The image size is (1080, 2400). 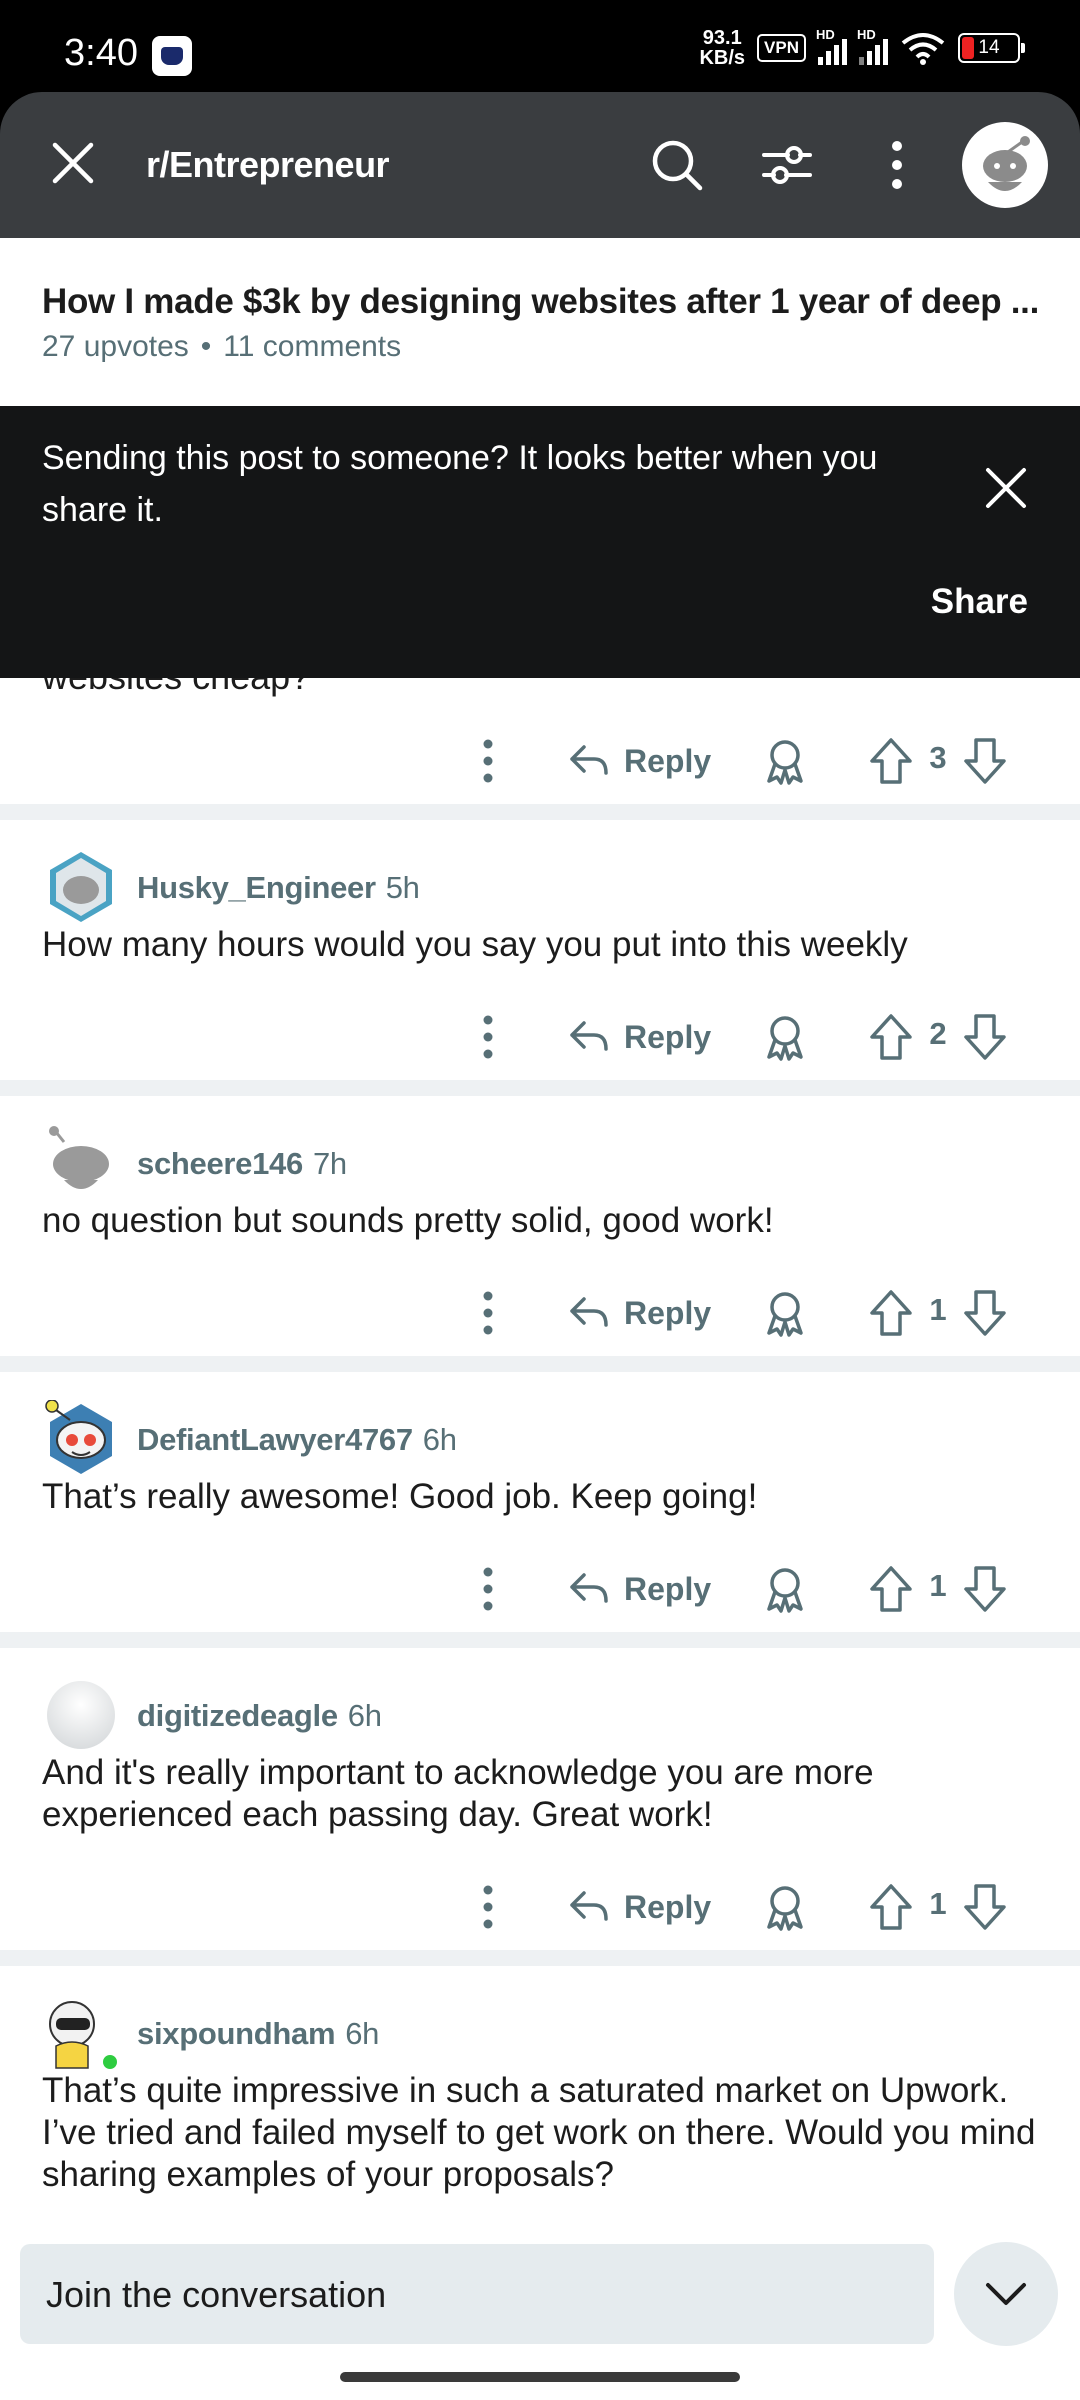 I want to click on signal-icon: HD, so click(x=831, y=46).